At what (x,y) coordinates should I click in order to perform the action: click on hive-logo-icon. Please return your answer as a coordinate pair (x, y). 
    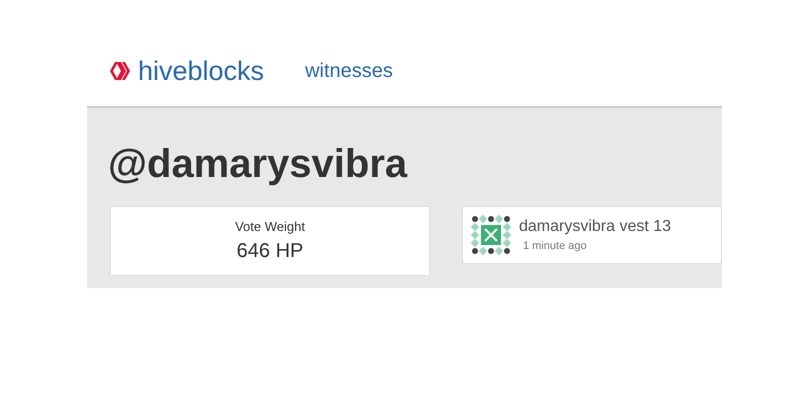
    Looking at the image, I should click on (120, 71).